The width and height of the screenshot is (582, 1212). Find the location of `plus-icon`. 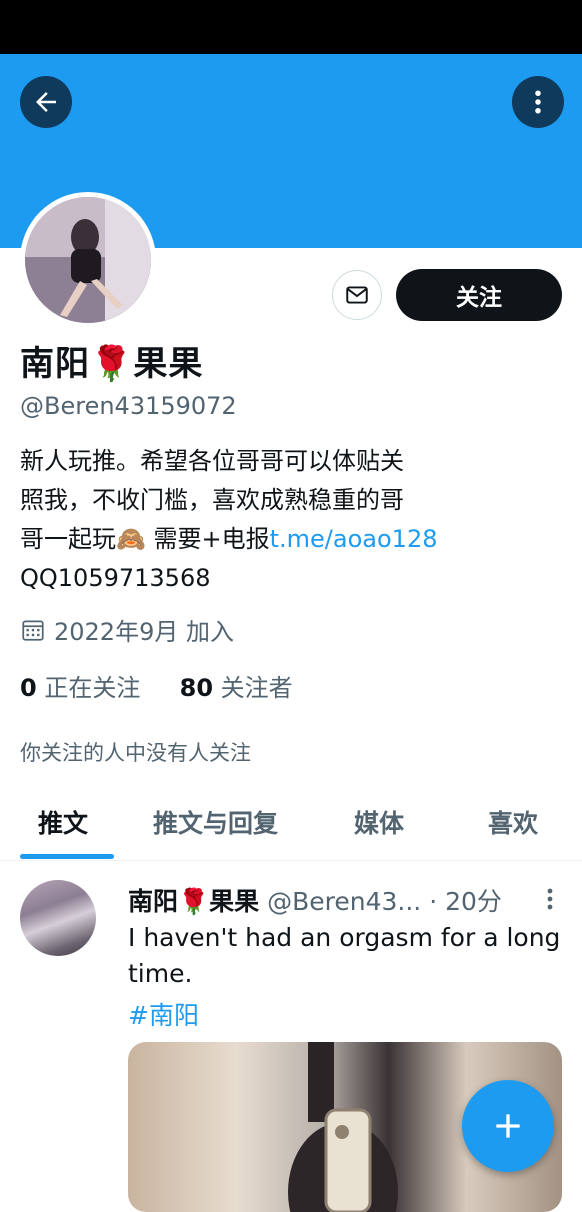

plus-icon is located at coordinates (508, 1126).